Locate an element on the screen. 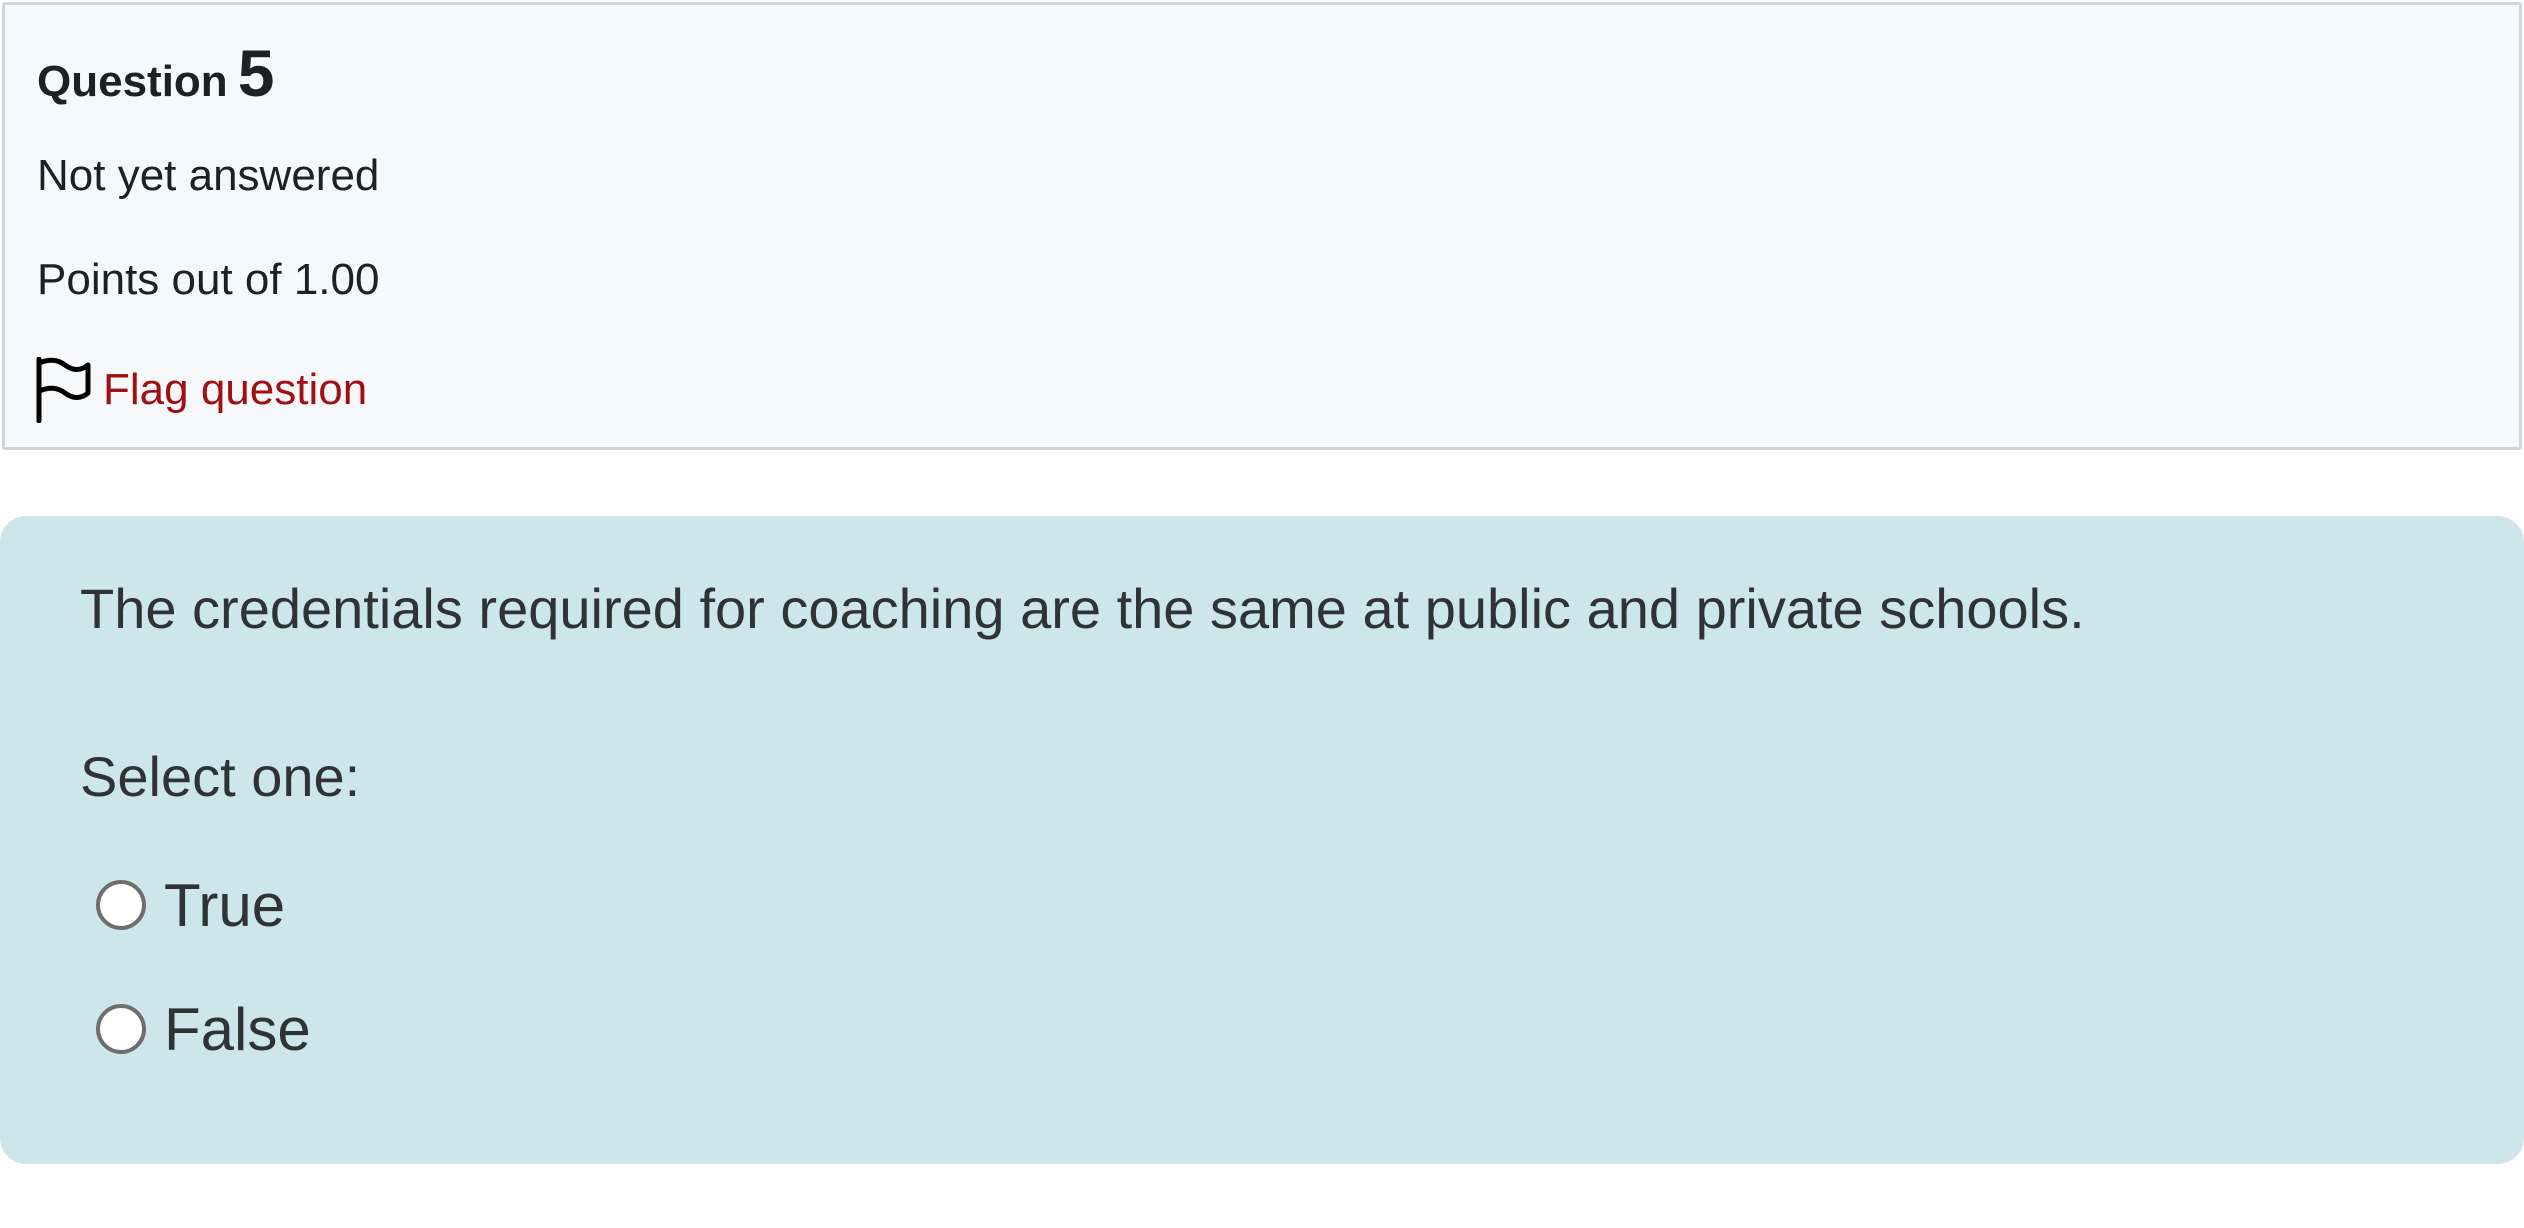 Image resolution: width=2524 pixels, height=1228 pixels. question-state: Not yet answered is located at coordinates (208, 175).